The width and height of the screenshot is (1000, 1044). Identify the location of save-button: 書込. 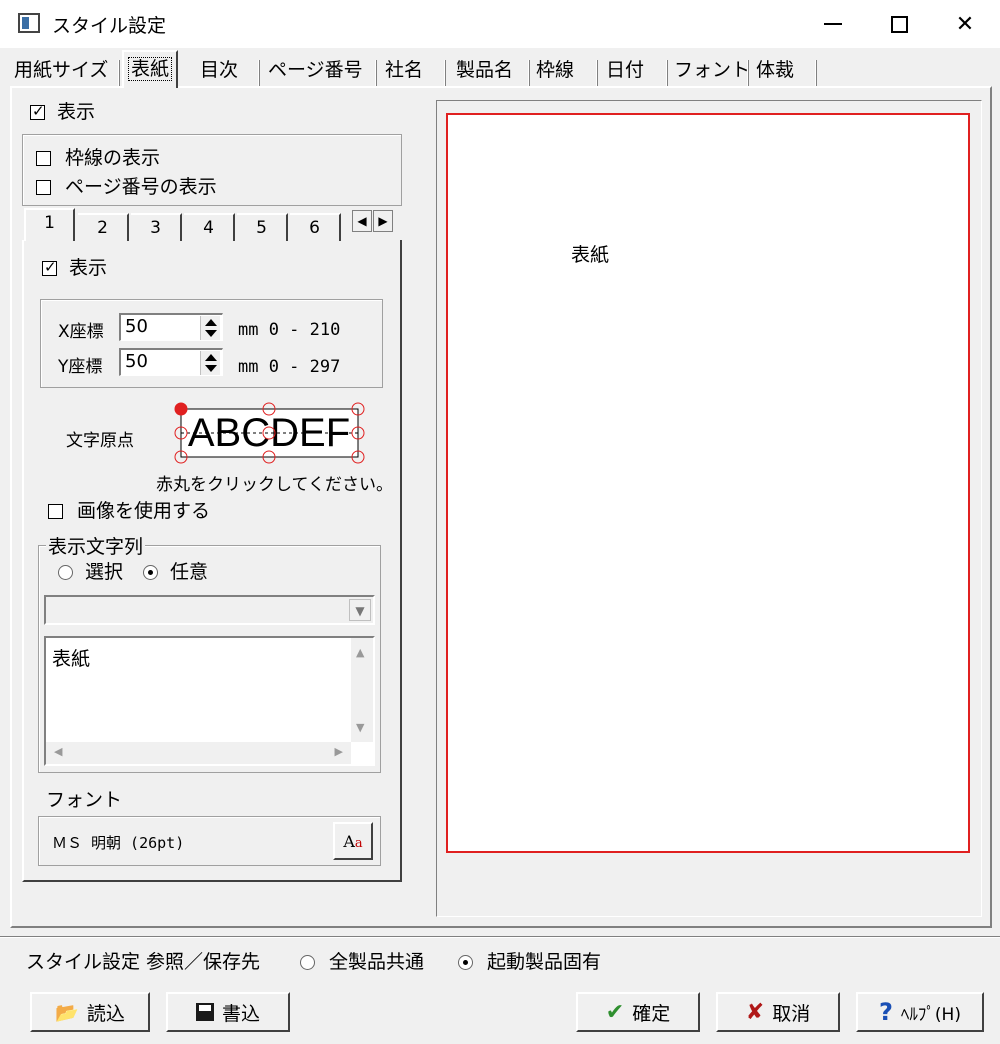
(228, 1012).